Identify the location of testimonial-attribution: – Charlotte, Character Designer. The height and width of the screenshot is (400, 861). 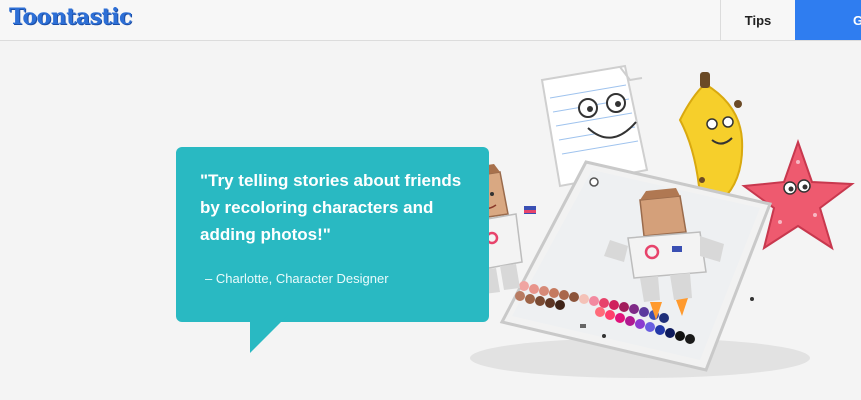
(297, 278).